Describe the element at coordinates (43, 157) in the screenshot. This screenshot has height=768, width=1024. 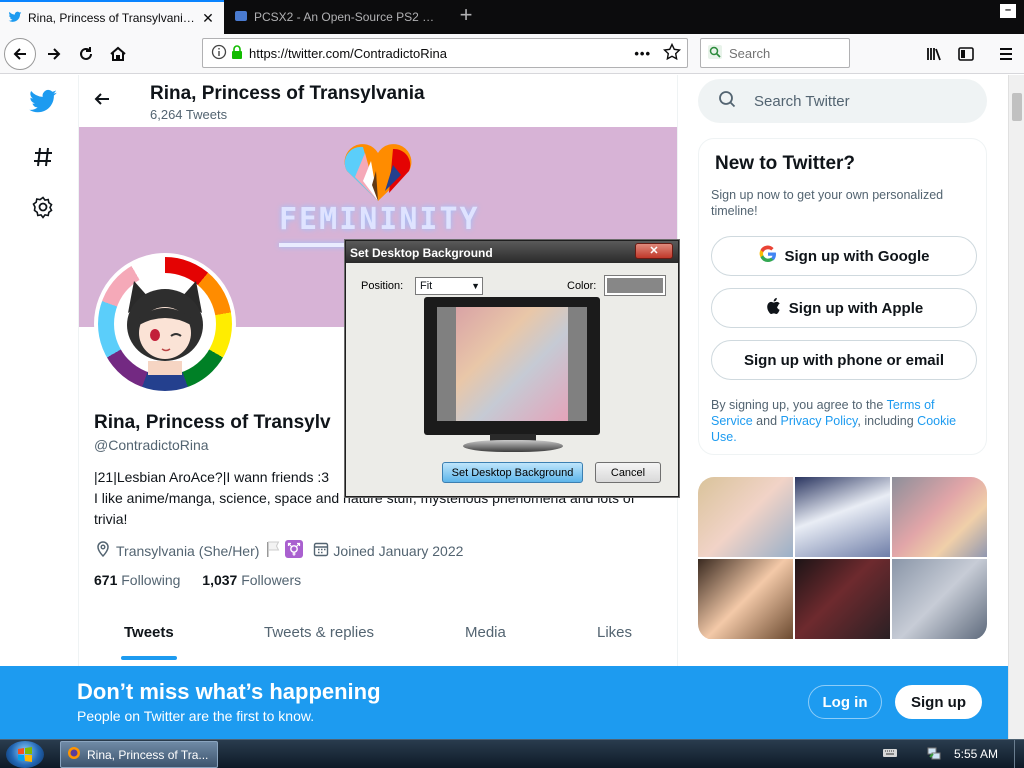
I see `explore-hashtag-icon` at that location.